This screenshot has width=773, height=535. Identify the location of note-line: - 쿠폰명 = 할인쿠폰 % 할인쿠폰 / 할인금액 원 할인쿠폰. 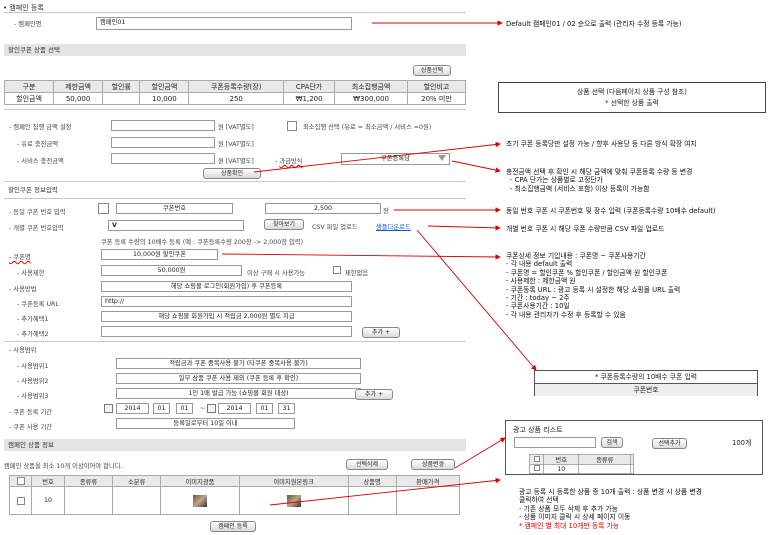
(587, 272).